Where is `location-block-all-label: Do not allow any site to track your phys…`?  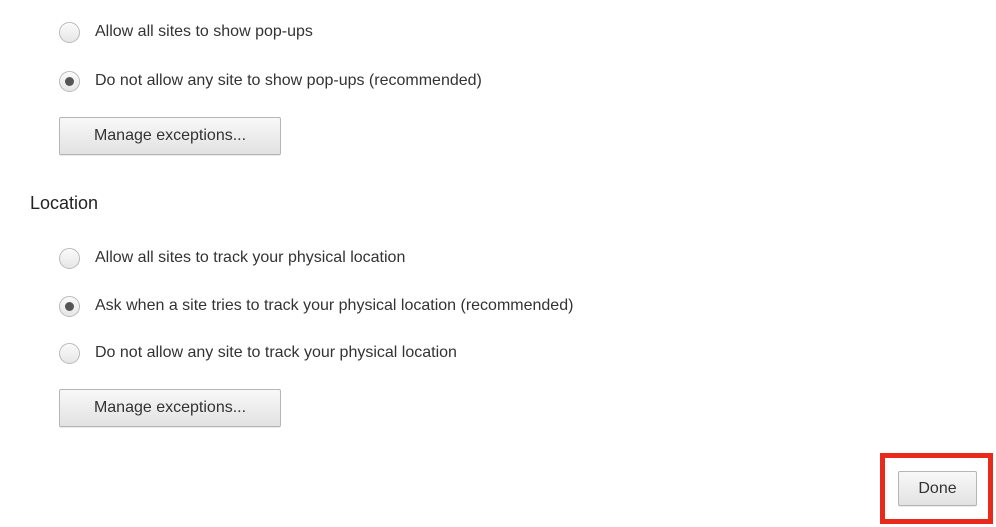
location-block-all-label: Do not allow any site to track your phys… is located at coordinates (276, 352).